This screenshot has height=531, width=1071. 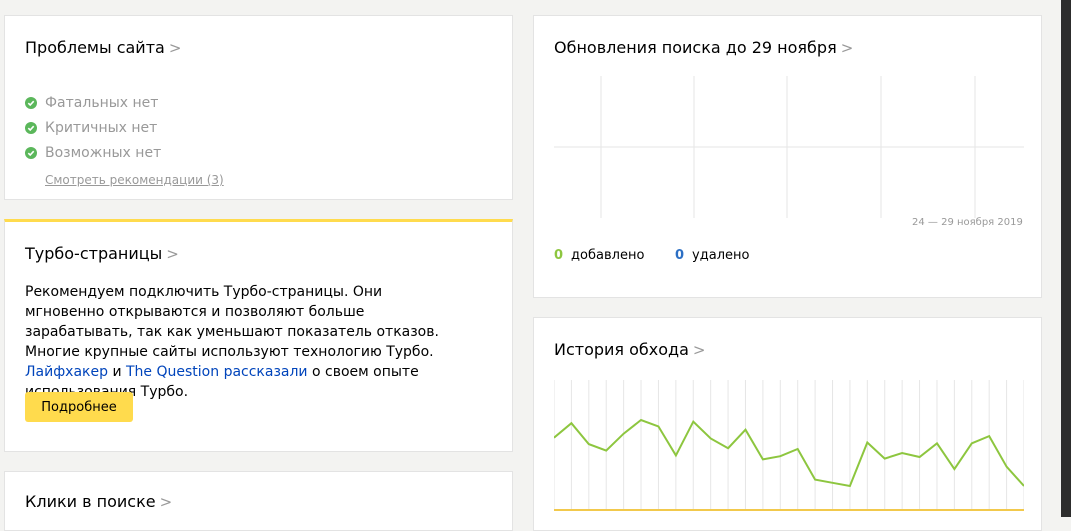 I want to click on search-updates-title-text: Обновления поиска до 29 ноября, so click(x=695, y=47).